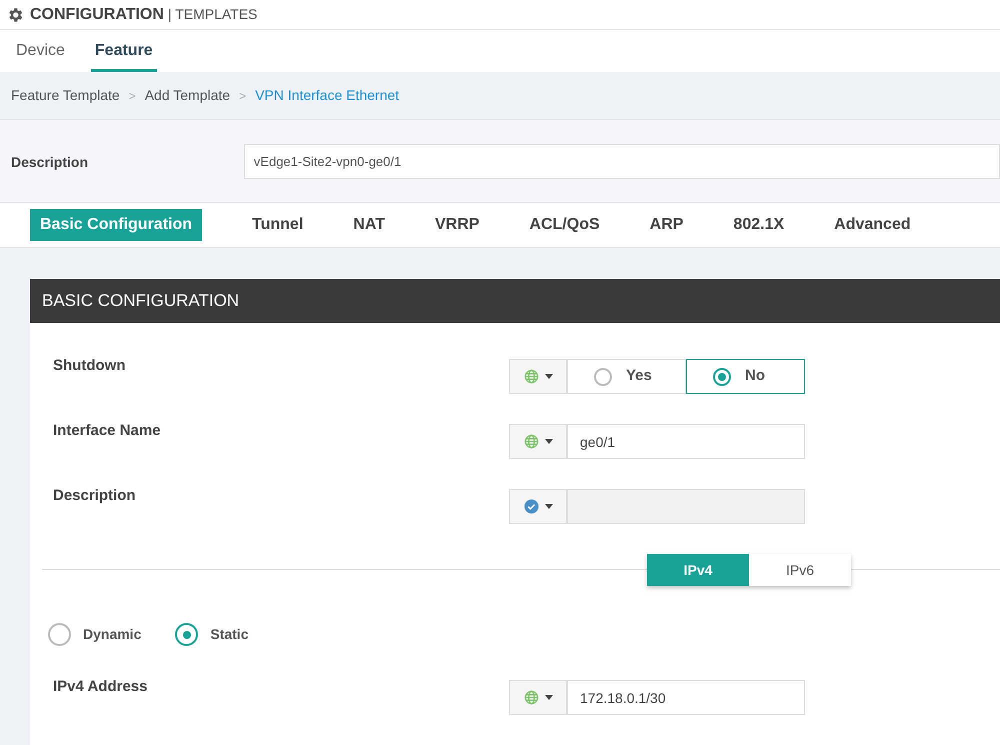  What do you see at coordinates (872, 225) in the screenshot?
I see `section-tab: Advanced` at bounding box center [872, 225].